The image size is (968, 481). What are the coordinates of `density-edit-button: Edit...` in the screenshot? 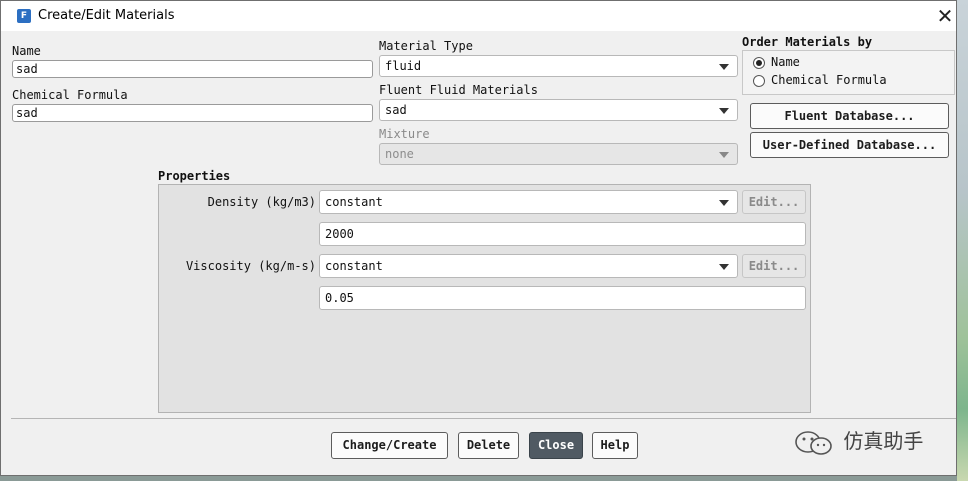 It's located at (774, 202).